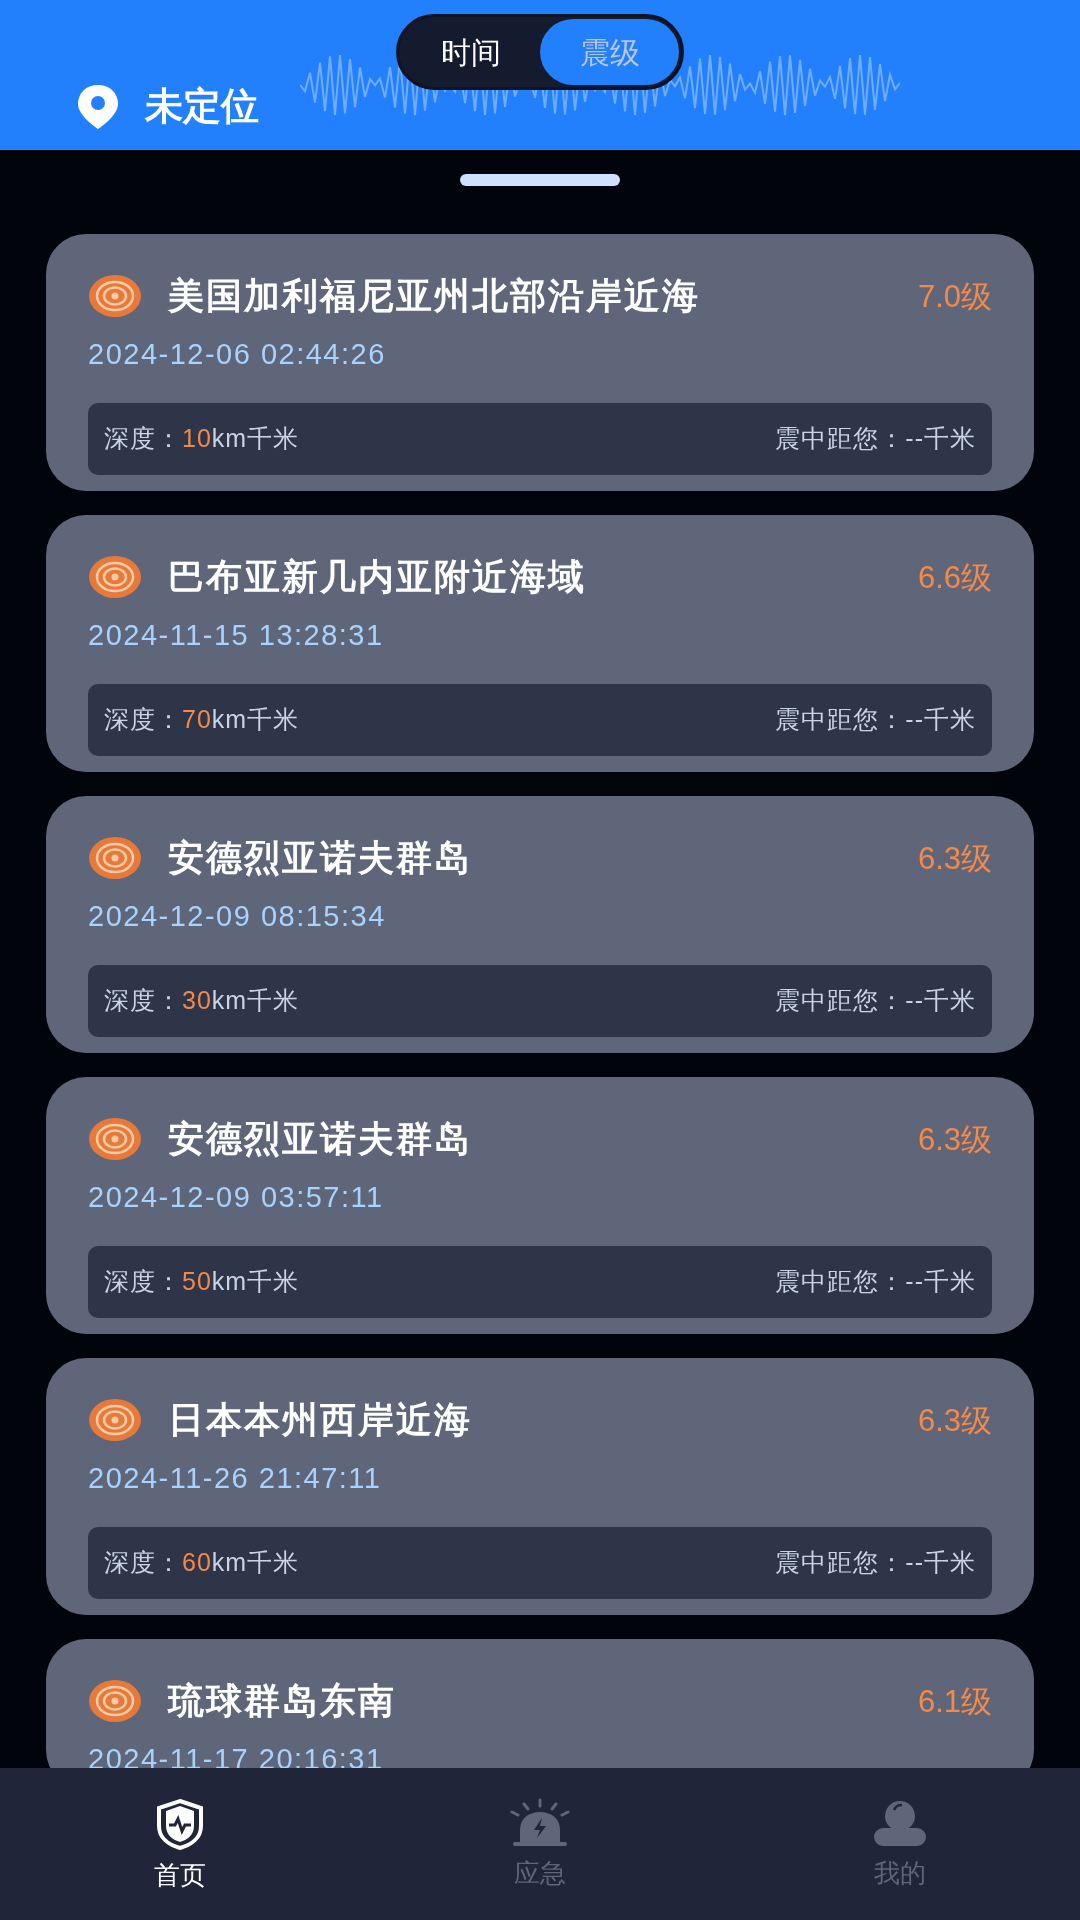  I want to click on depth-text: 深度：50km千米, so click(202, 1282).